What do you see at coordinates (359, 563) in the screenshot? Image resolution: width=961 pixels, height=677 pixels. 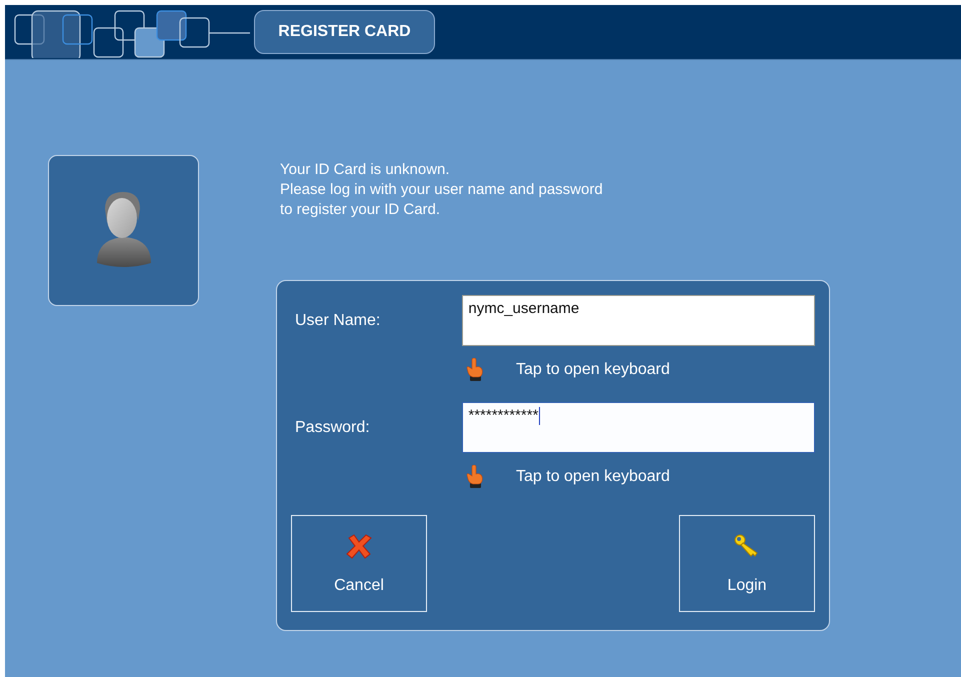 I see `cancel-button: Cancel` at bounding box center [359, 563].